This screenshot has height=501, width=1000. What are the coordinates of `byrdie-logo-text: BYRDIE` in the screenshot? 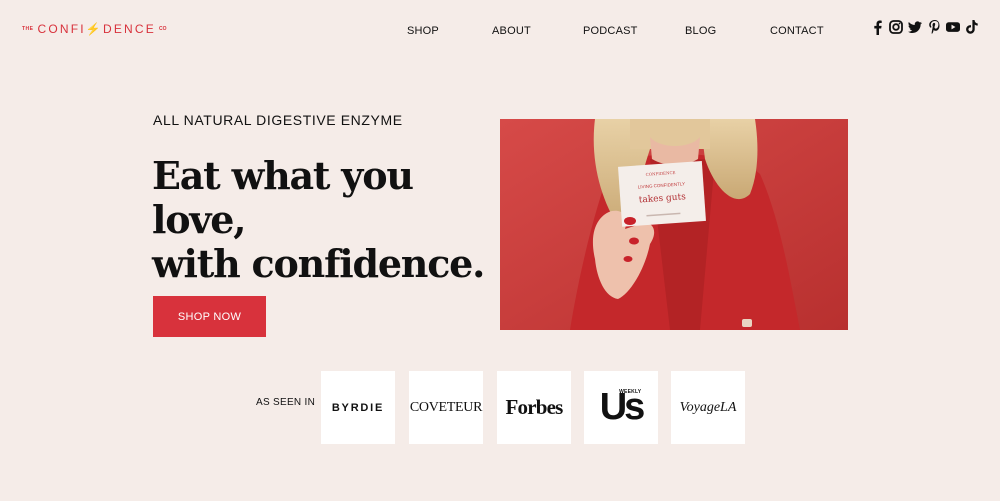 It's located at (358, 407).